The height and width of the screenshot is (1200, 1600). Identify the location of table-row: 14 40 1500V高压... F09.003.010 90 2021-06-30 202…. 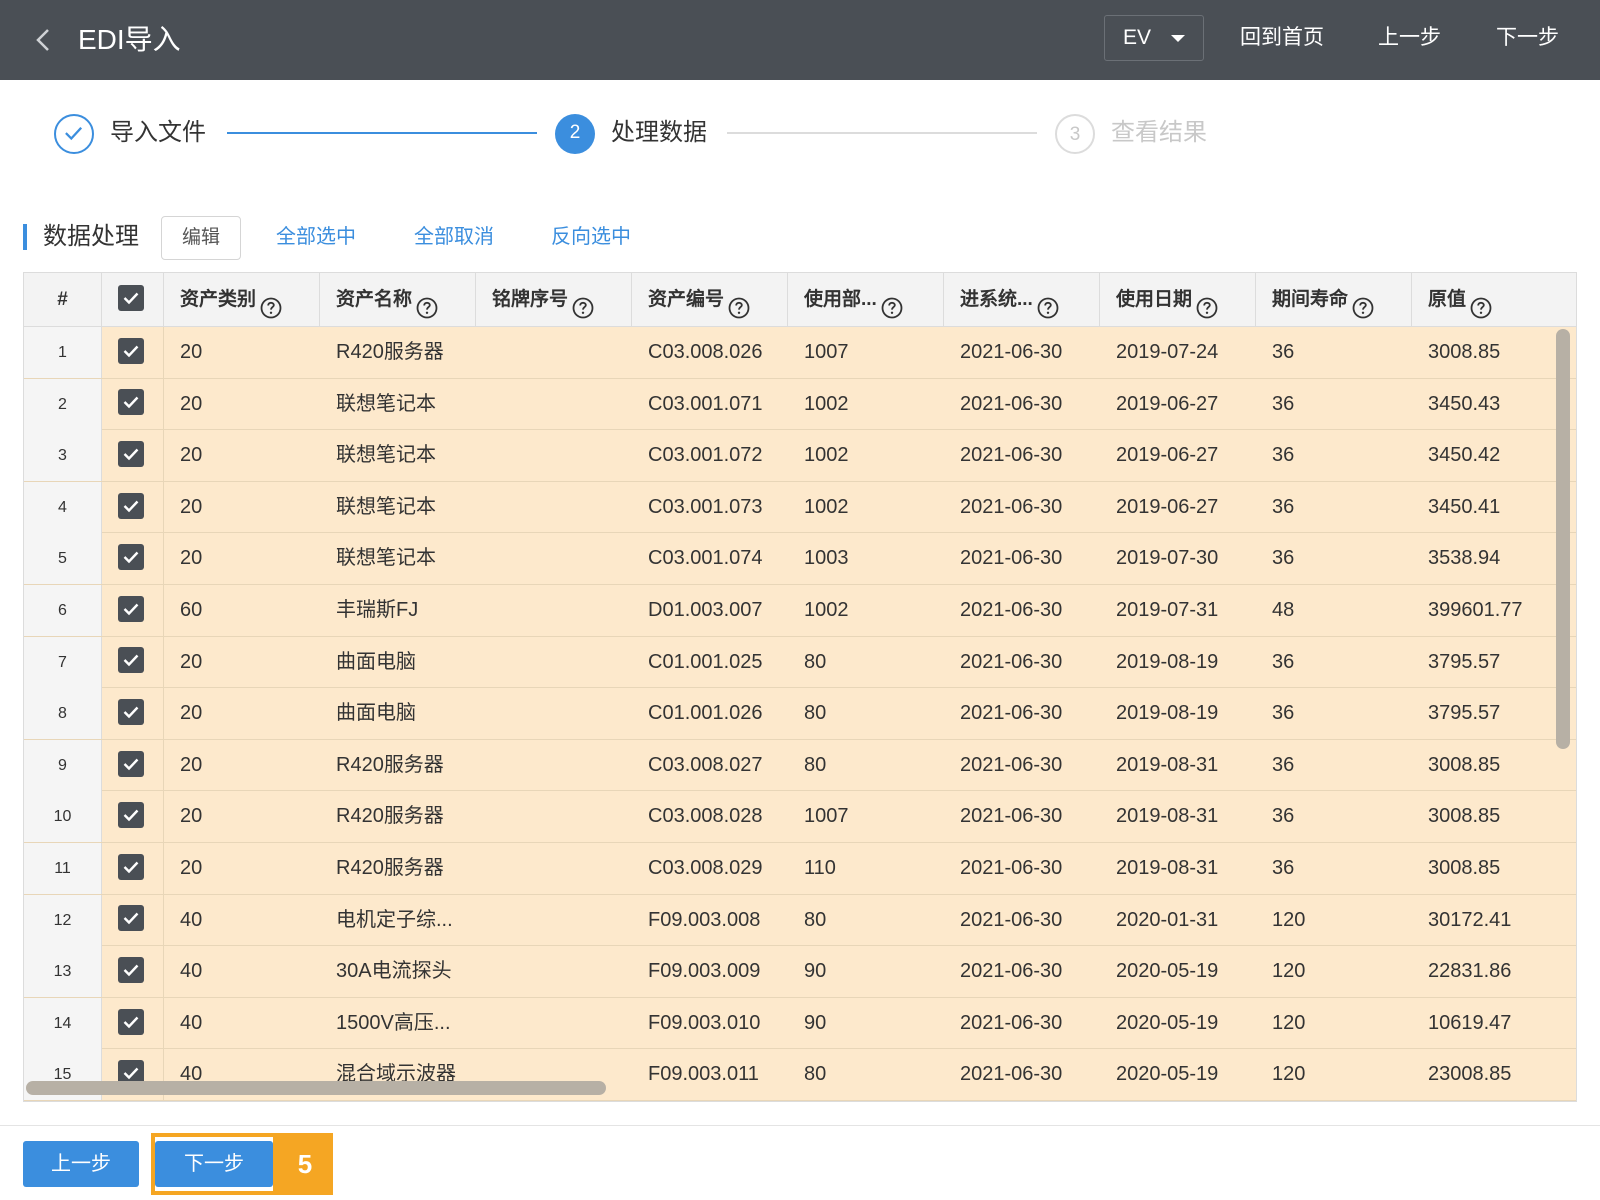
(800, 1023).